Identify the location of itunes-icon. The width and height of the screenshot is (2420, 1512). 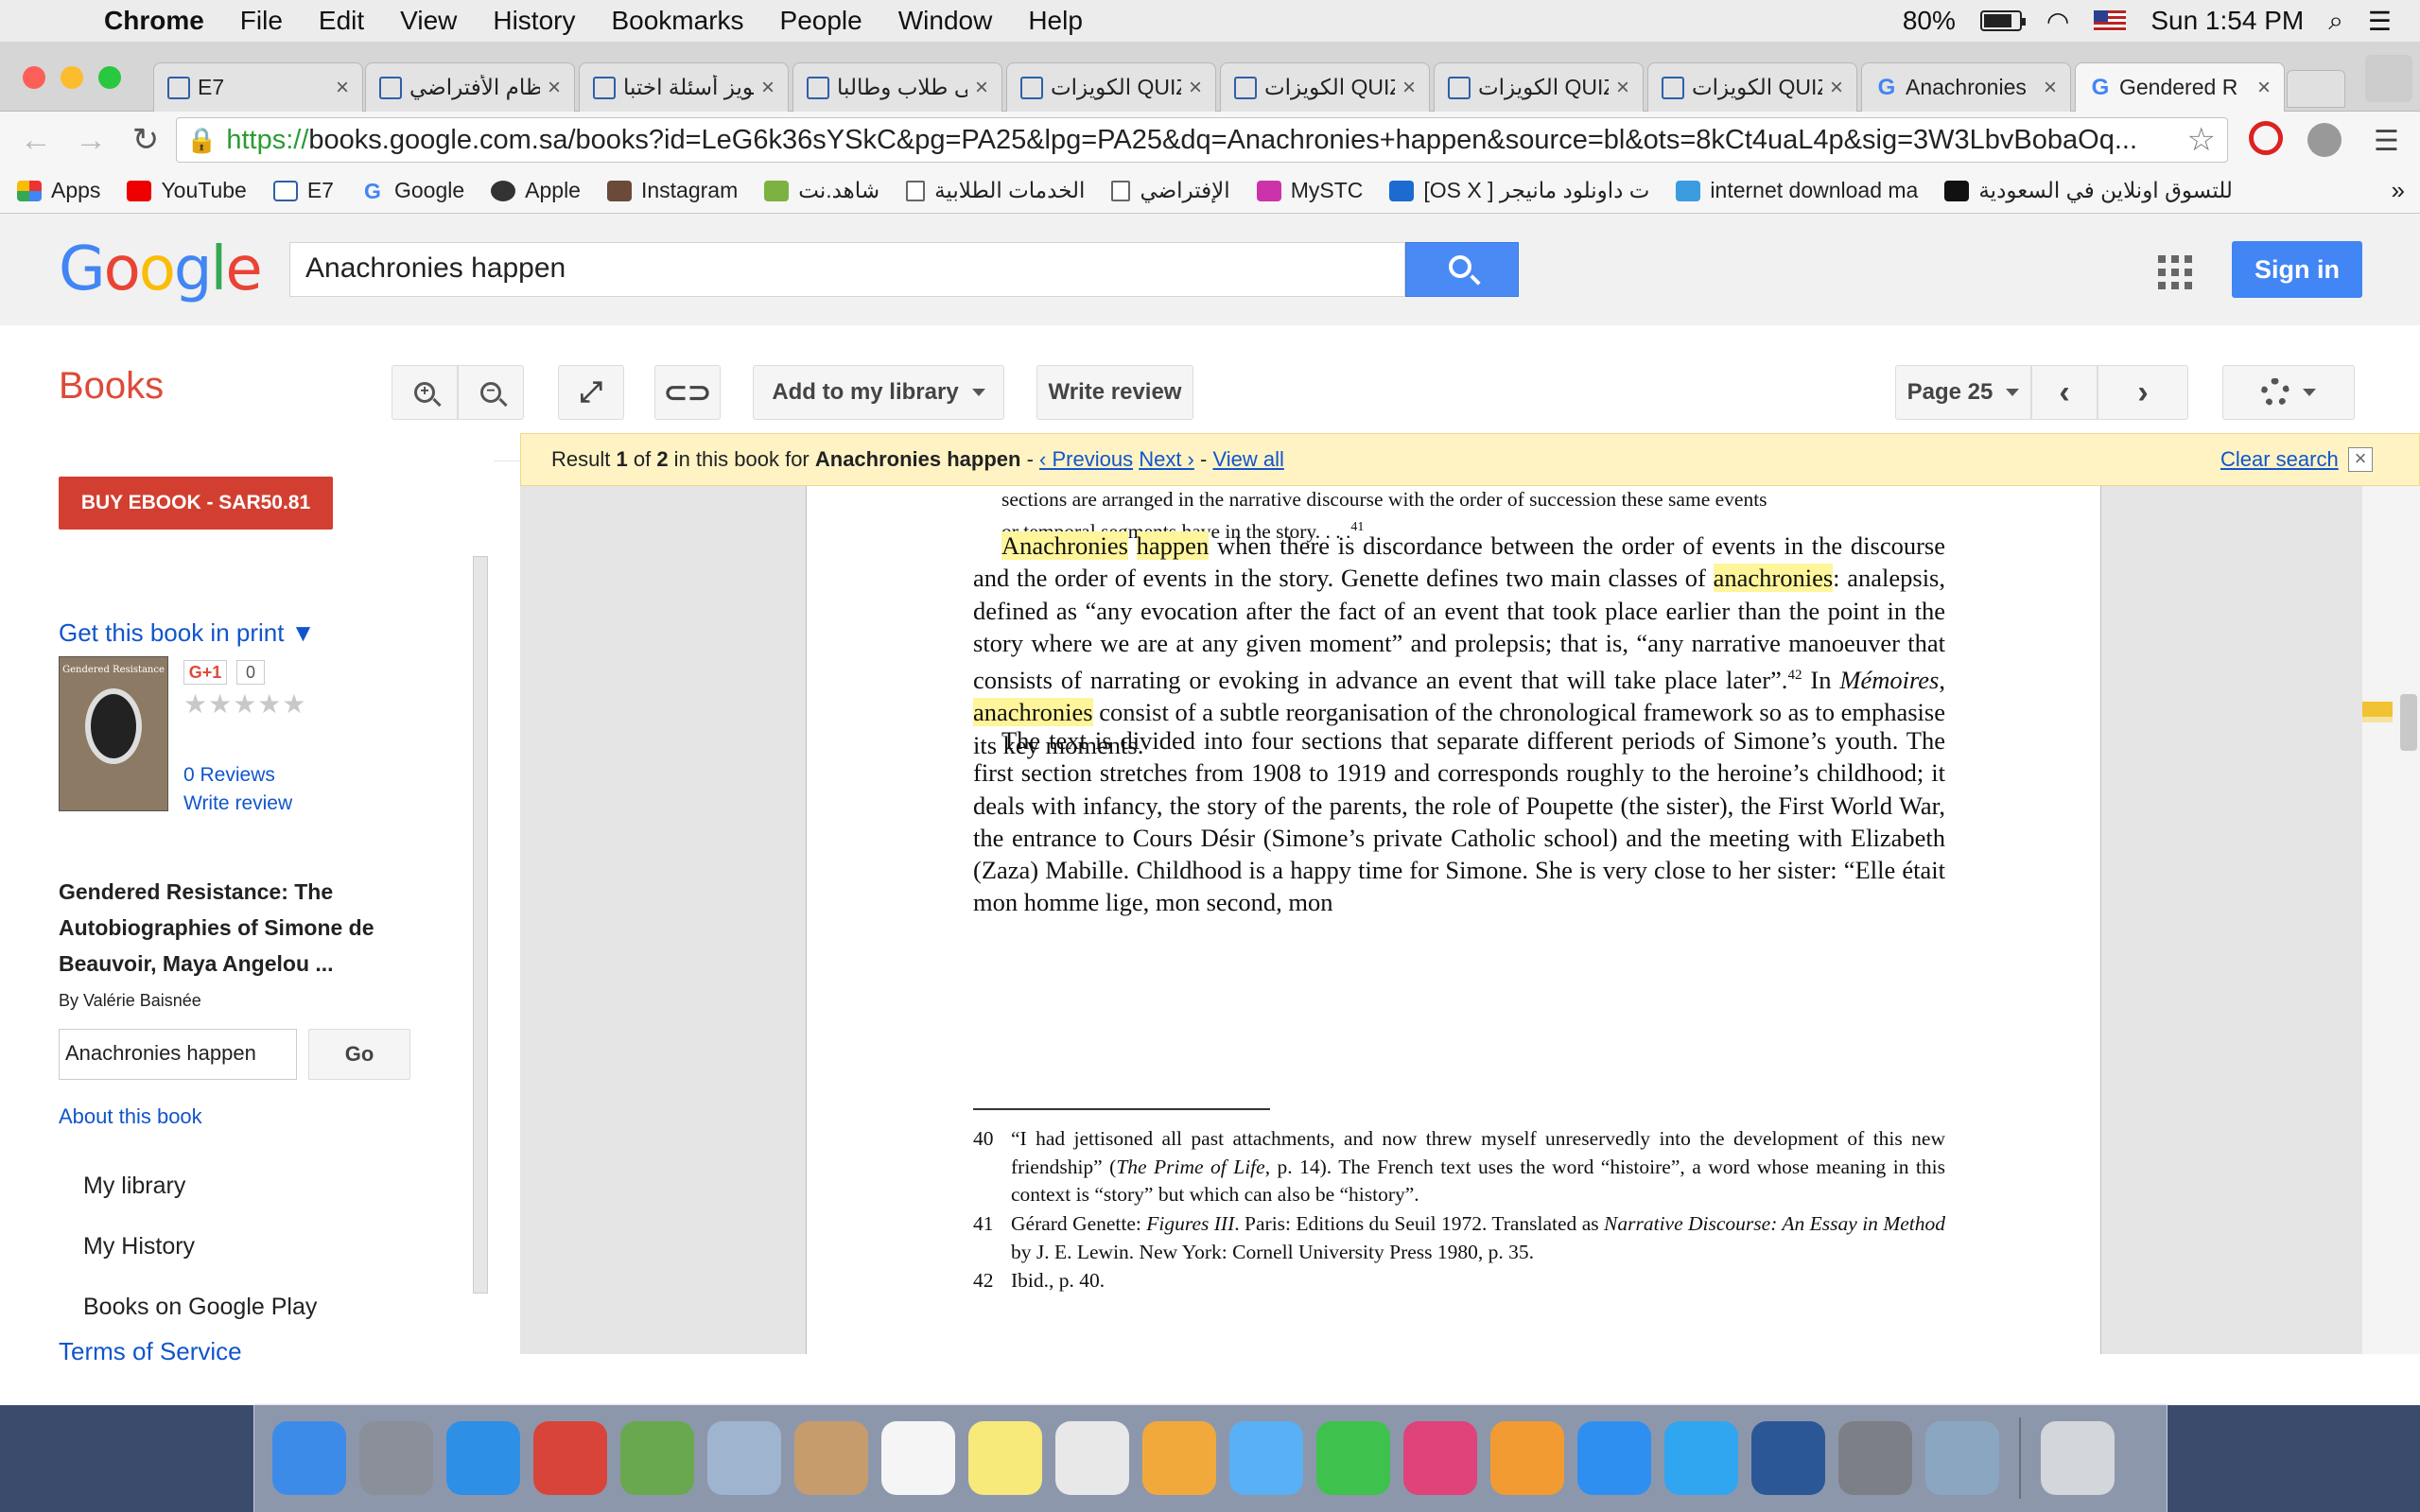
(1440, 1458).